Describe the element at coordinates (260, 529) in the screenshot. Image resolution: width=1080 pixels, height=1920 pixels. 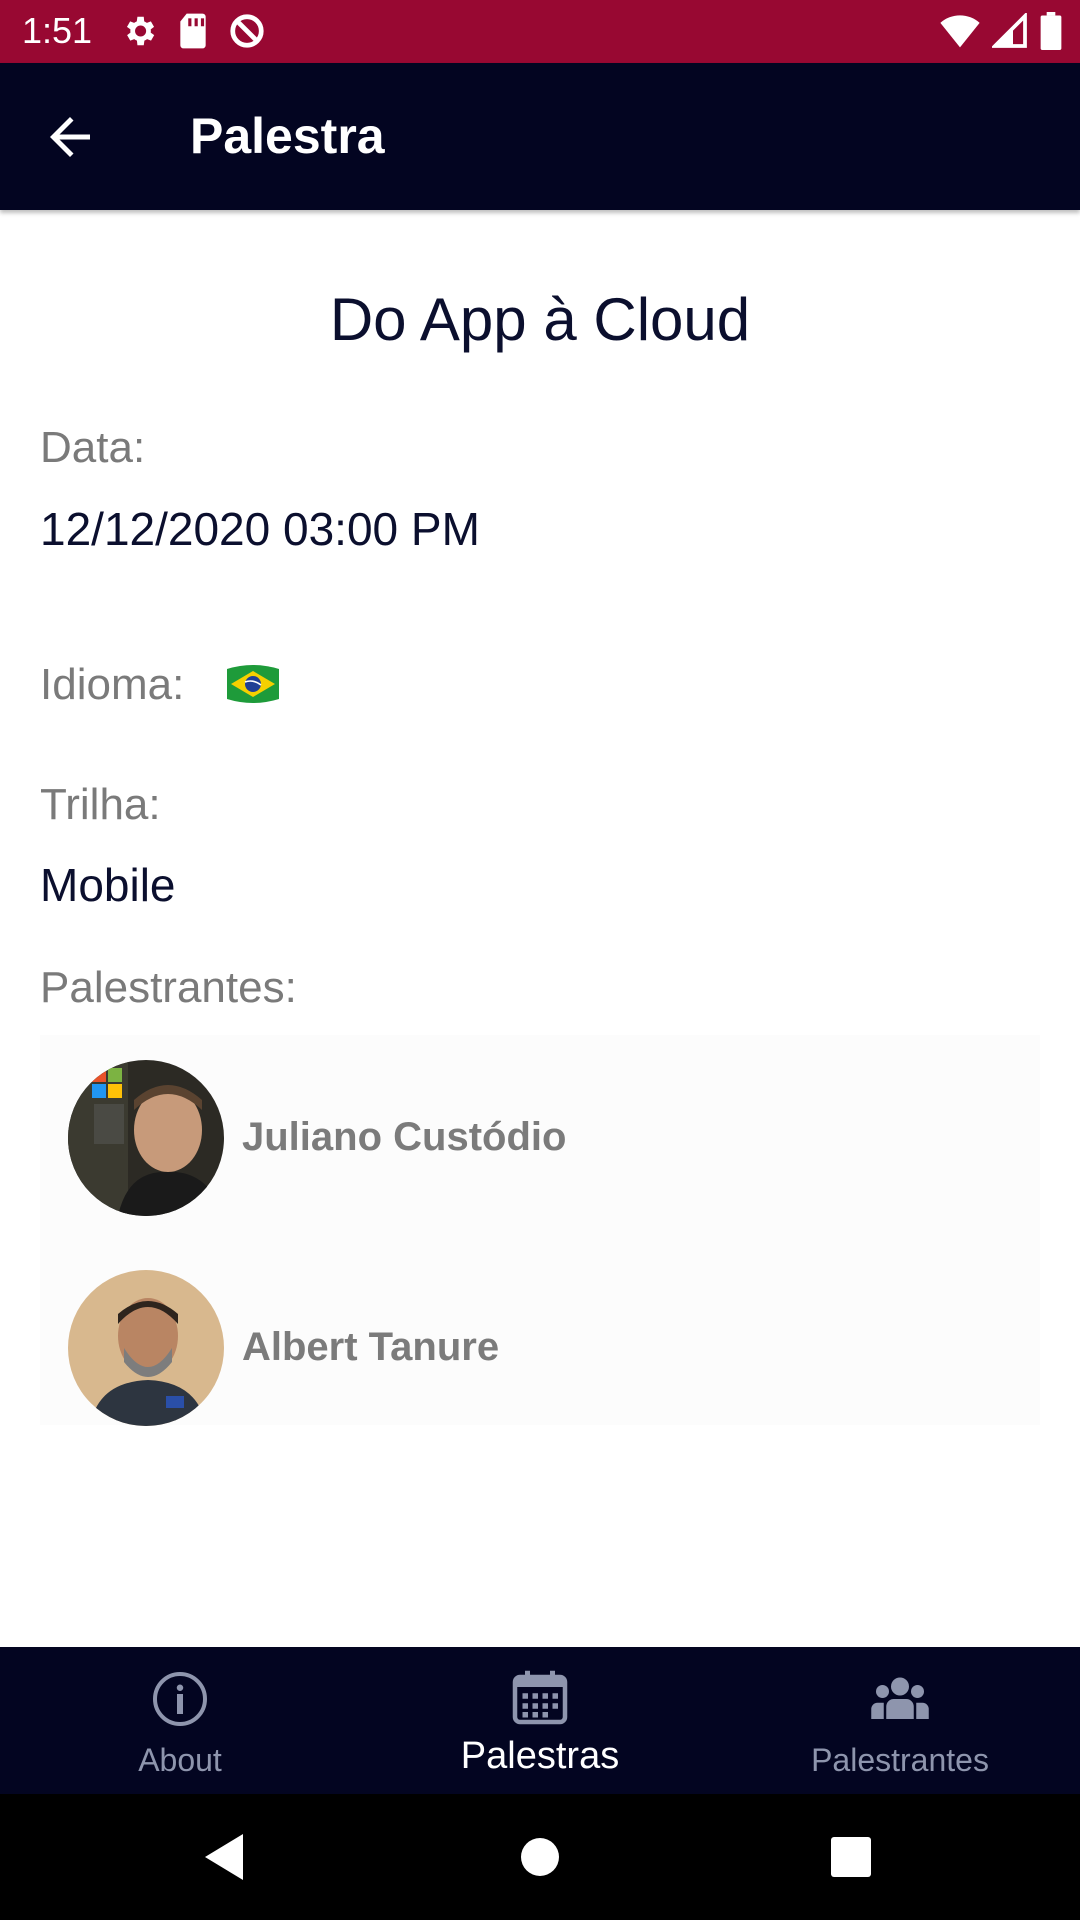
I see `date-value: 12/12/2020 03:00 PM` at that location.